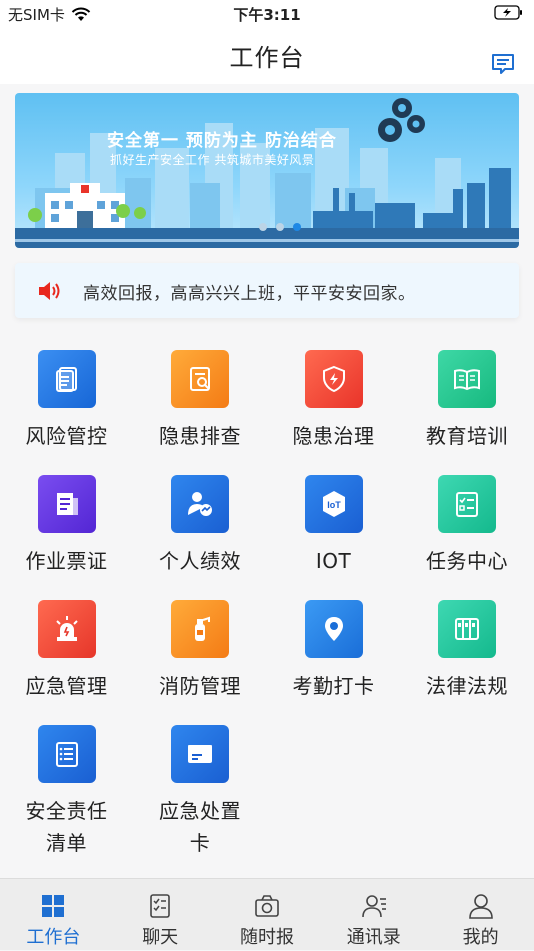  Describe the element at coordinates (200, 811) in the screenshot. I see `grid-item-label-line: 应急处置` at that location.